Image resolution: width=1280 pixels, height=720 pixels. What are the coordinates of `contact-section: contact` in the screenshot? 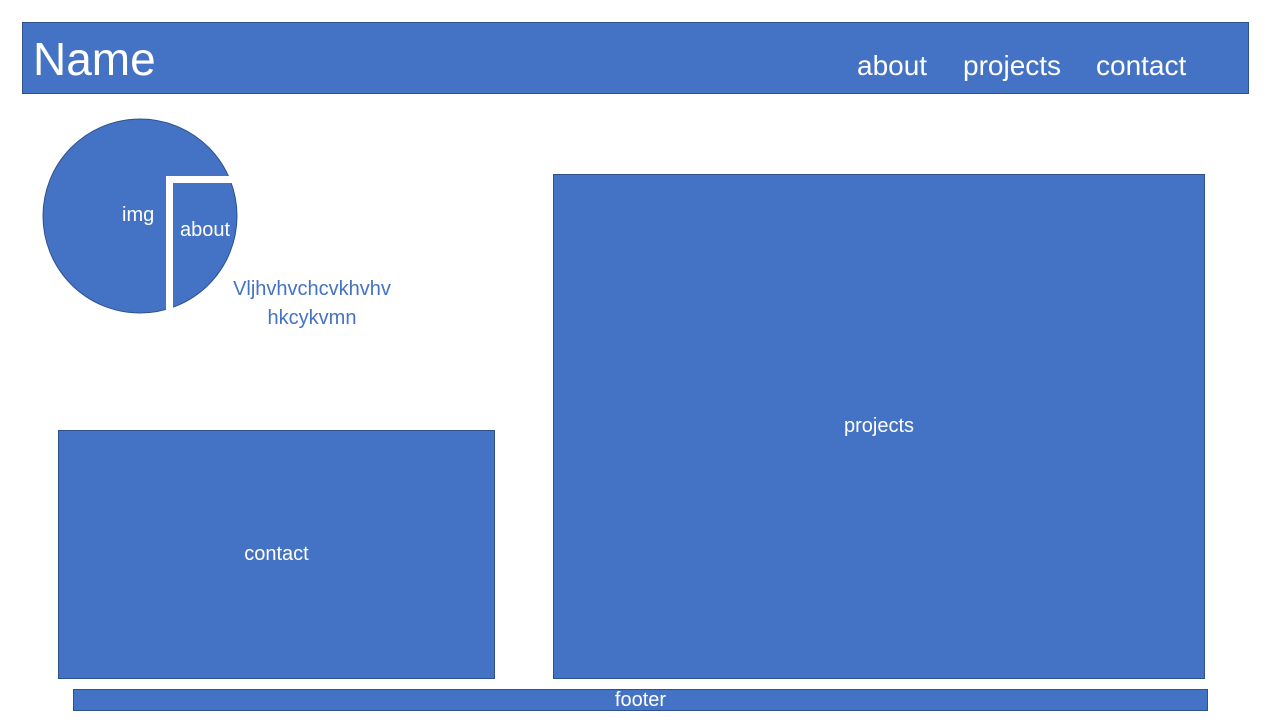 It's located at (276, 554).